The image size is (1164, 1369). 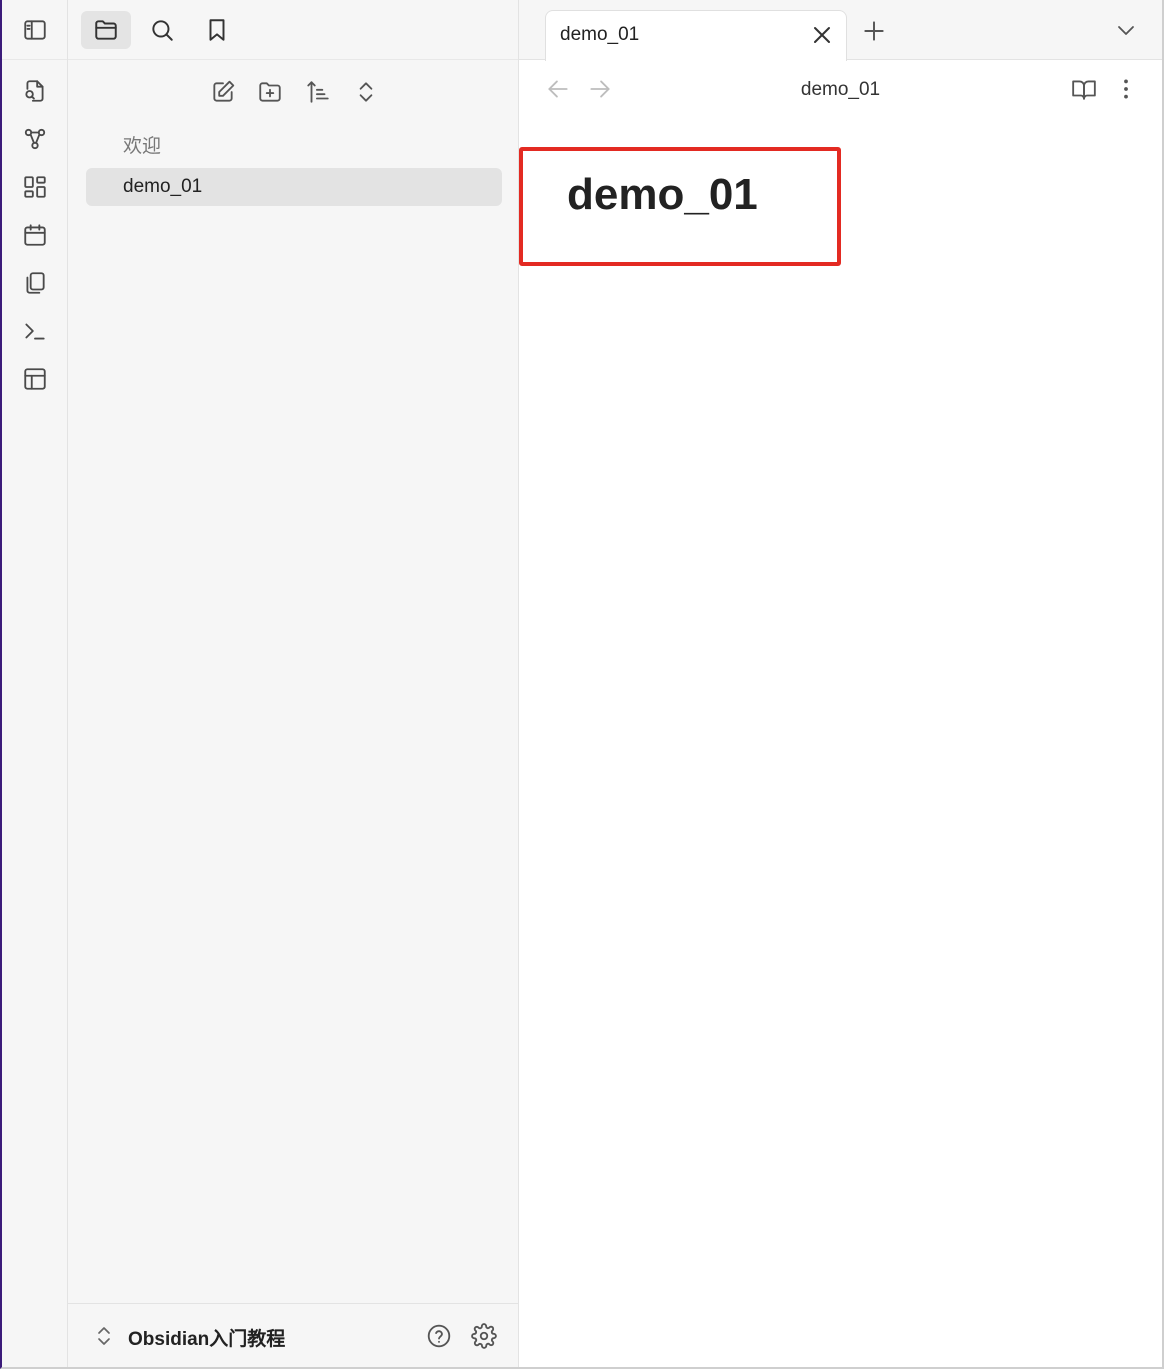 What do you see at coordinates (696, 35) in the screenshot?
I see `tab-demo-01: demo_01` at bounding box center [696, 35].